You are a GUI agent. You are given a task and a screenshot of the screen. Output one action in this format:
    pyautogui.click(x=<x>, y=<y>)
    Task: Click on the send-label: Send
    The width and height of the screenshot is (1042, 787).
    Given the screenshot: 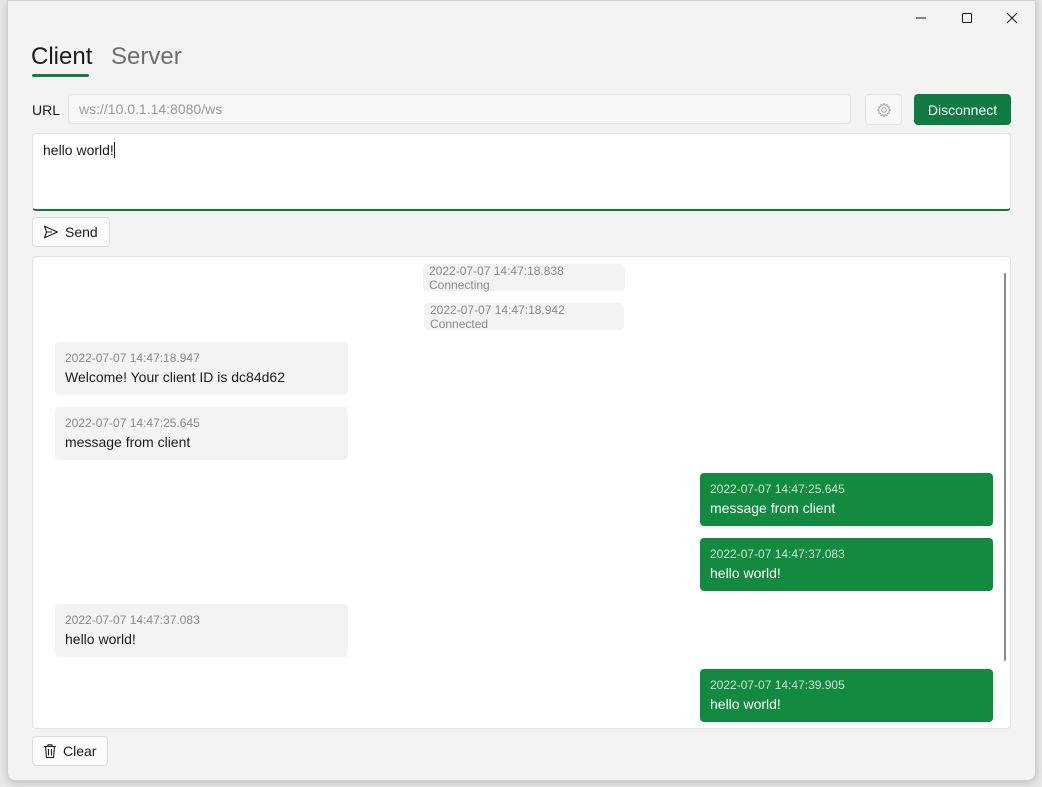 What is the action you would take?
    pyautogui.click(x=81, y=232)
    